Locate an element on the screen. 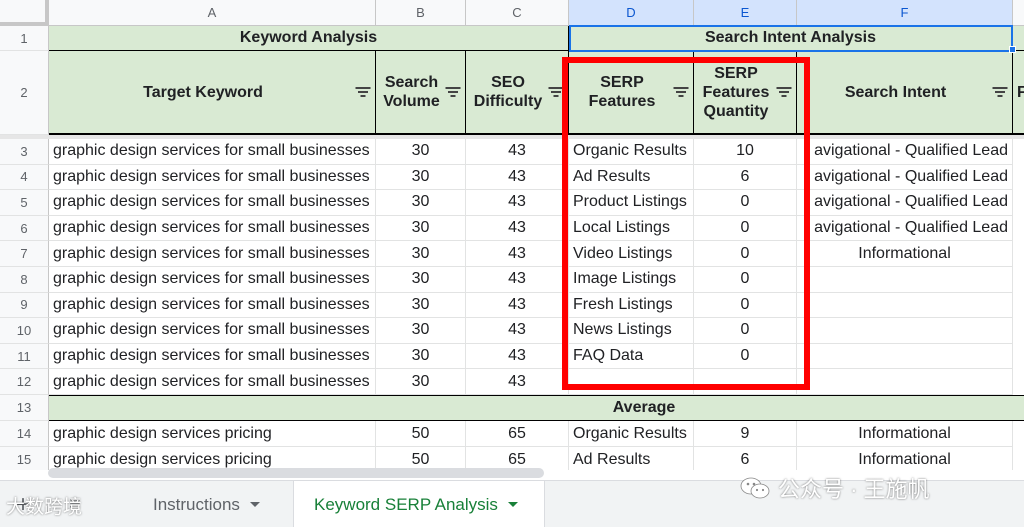 The width and height of the screenshot is (1024, 527). tab-instructions: Instructions is located at coordinates (206, 504).